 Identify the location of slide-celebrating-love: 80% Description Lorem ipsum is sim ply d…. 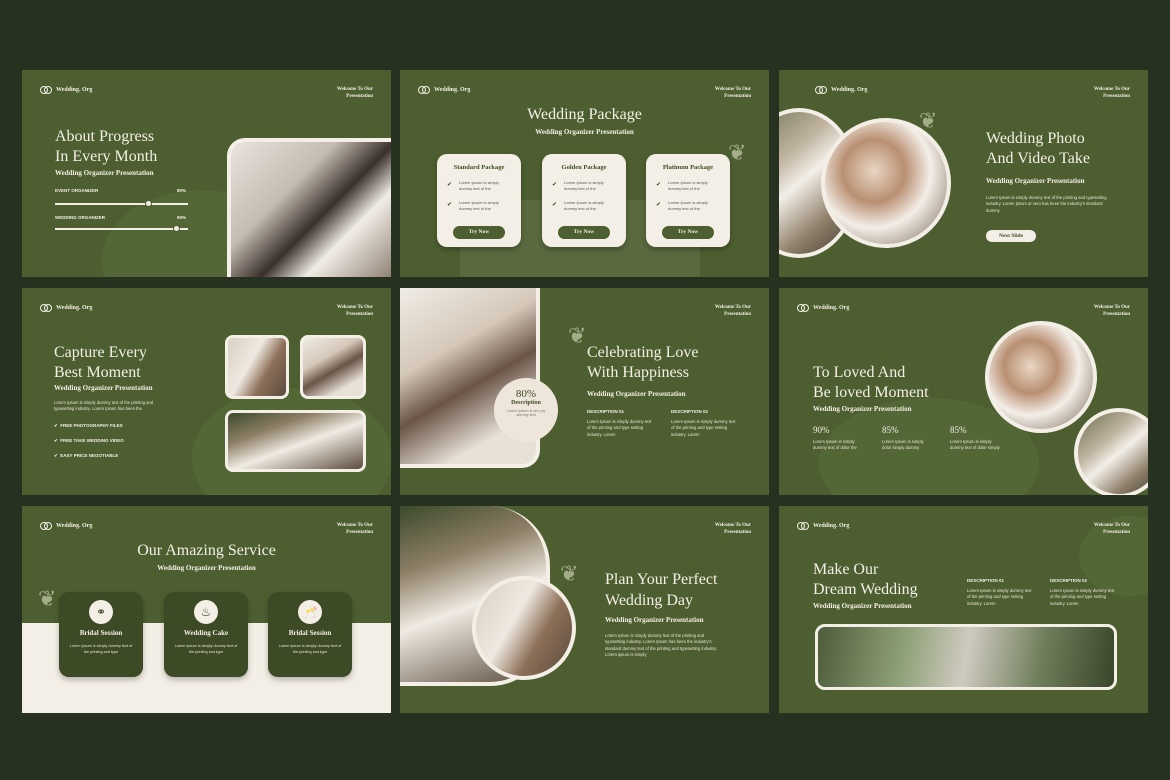
(584, 391).